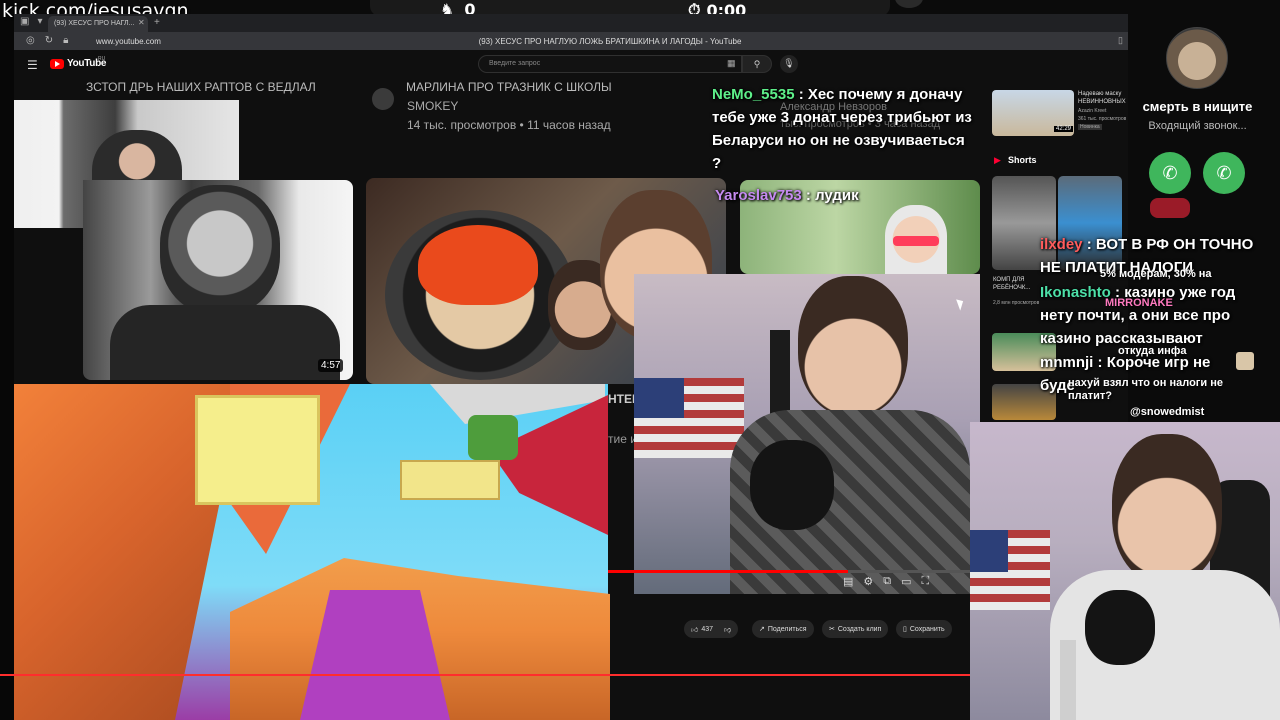 The width and height of the screenshot is (1280, 720). I want to click on chat-faded-line: 5% модерам, 30% на, so click(1156, 274).